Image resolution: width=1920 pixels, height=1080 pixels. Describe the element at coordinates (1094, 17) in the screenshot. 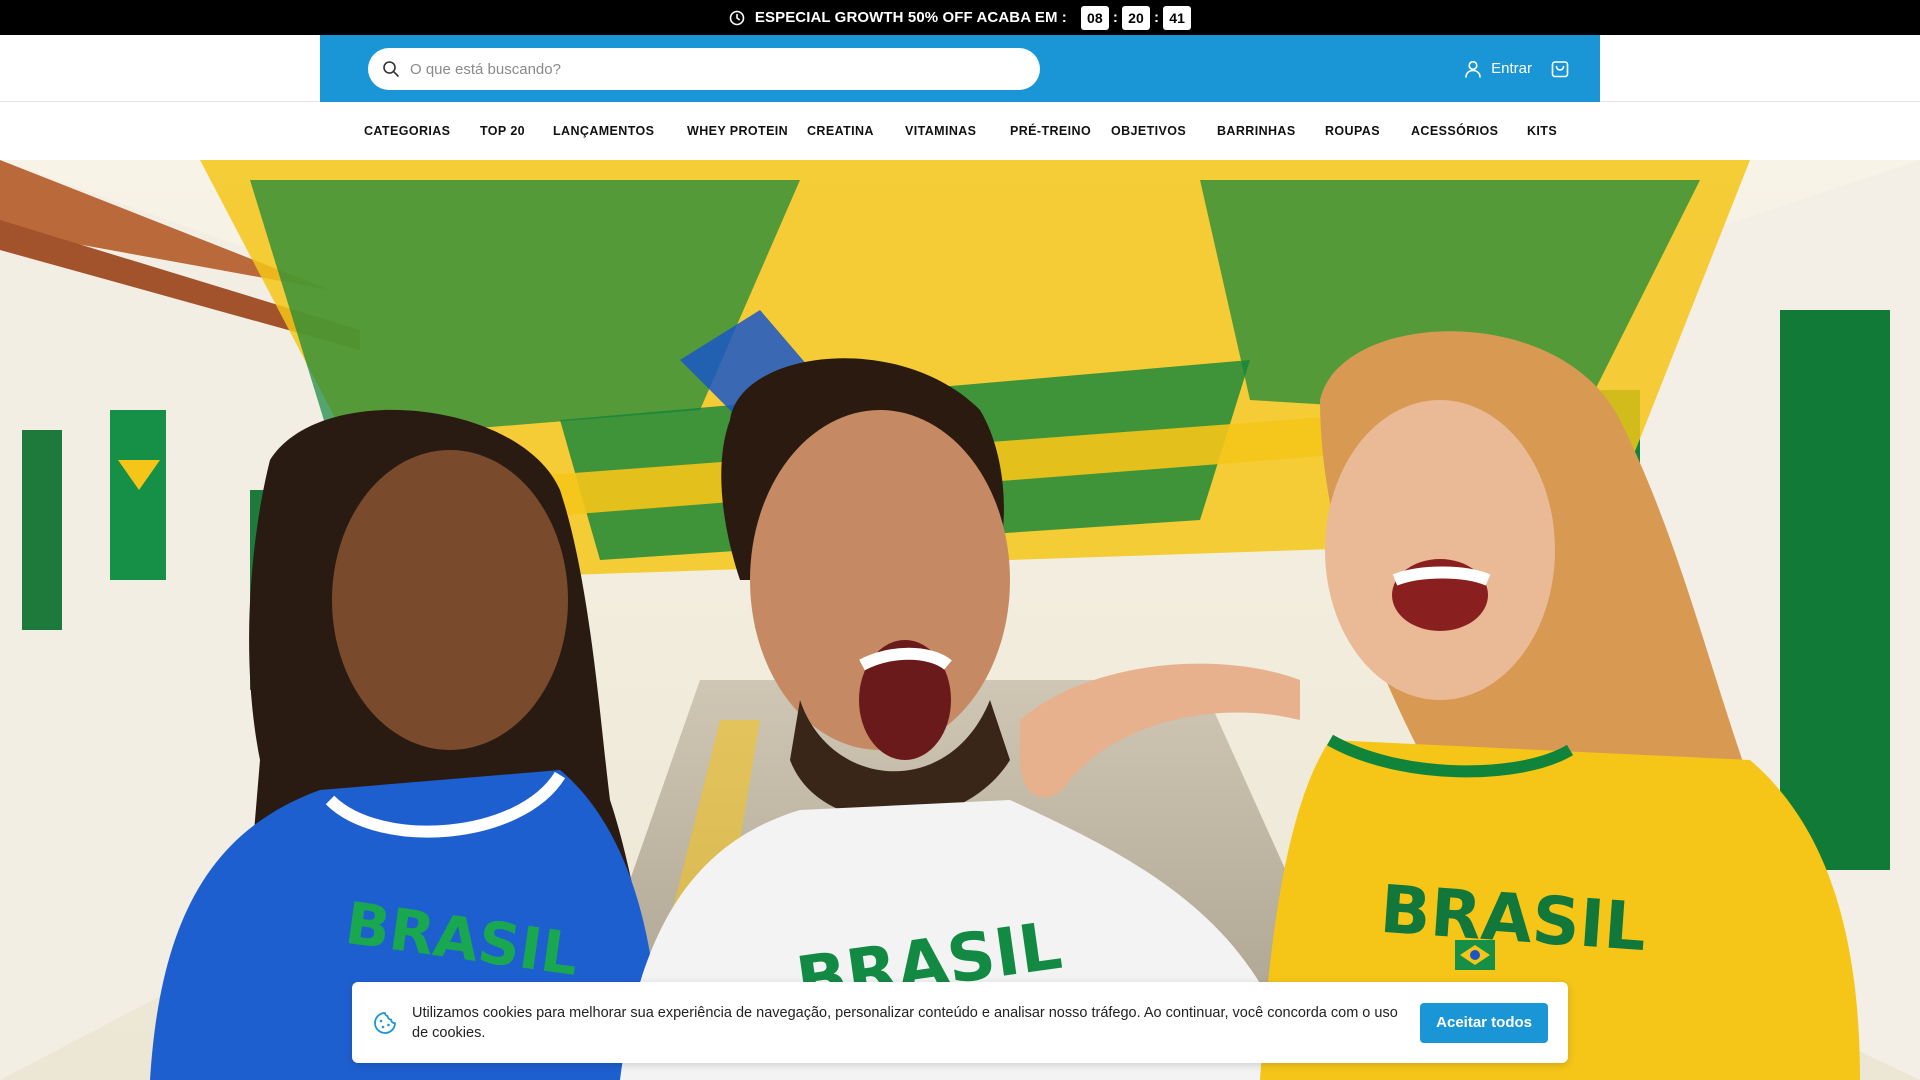

I see `timer-hours: 08` at that location.